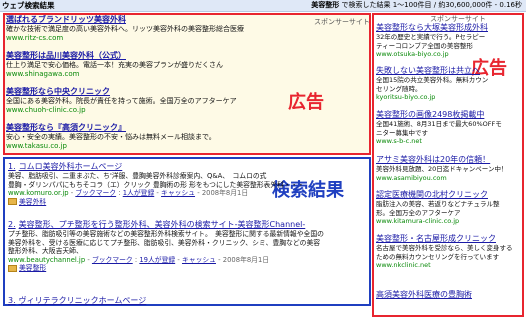 The width and height of the screenshot is (526, 319). I want to click on right-ad-desc-line: 名古屋で美容外科を受診なら、美しく変身する, so click(444, 248).